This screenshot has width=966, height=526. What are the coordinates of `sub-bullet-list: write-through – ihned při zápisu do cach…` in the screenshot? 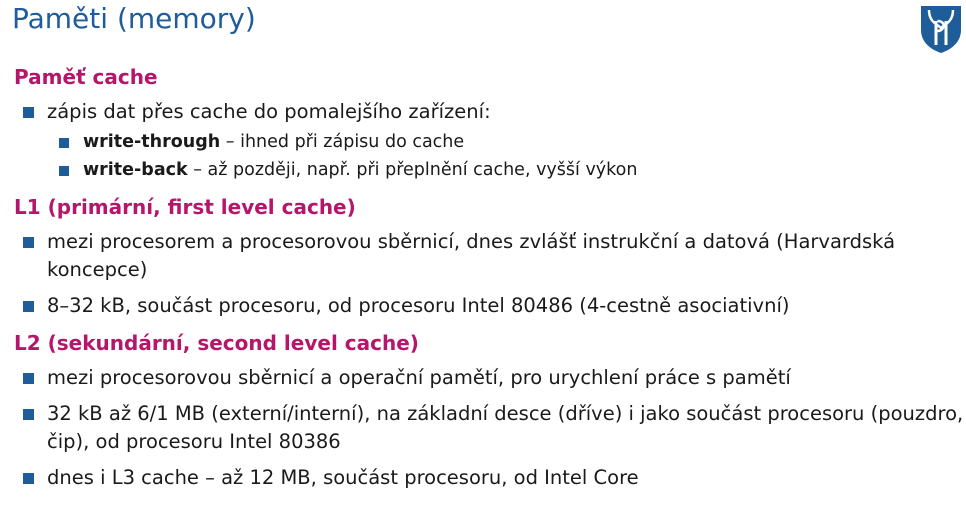 It's located at (505, 156).